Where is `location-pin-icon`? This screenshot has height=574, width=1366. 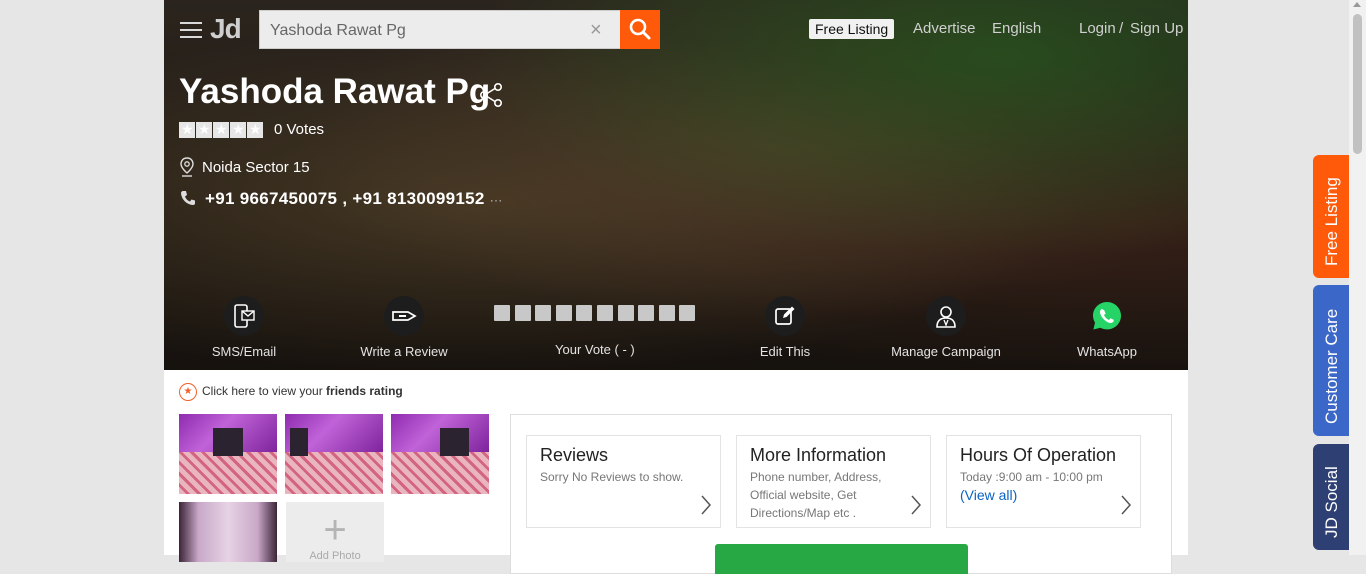 location-pin-icon is located at coordinates (187, 167).